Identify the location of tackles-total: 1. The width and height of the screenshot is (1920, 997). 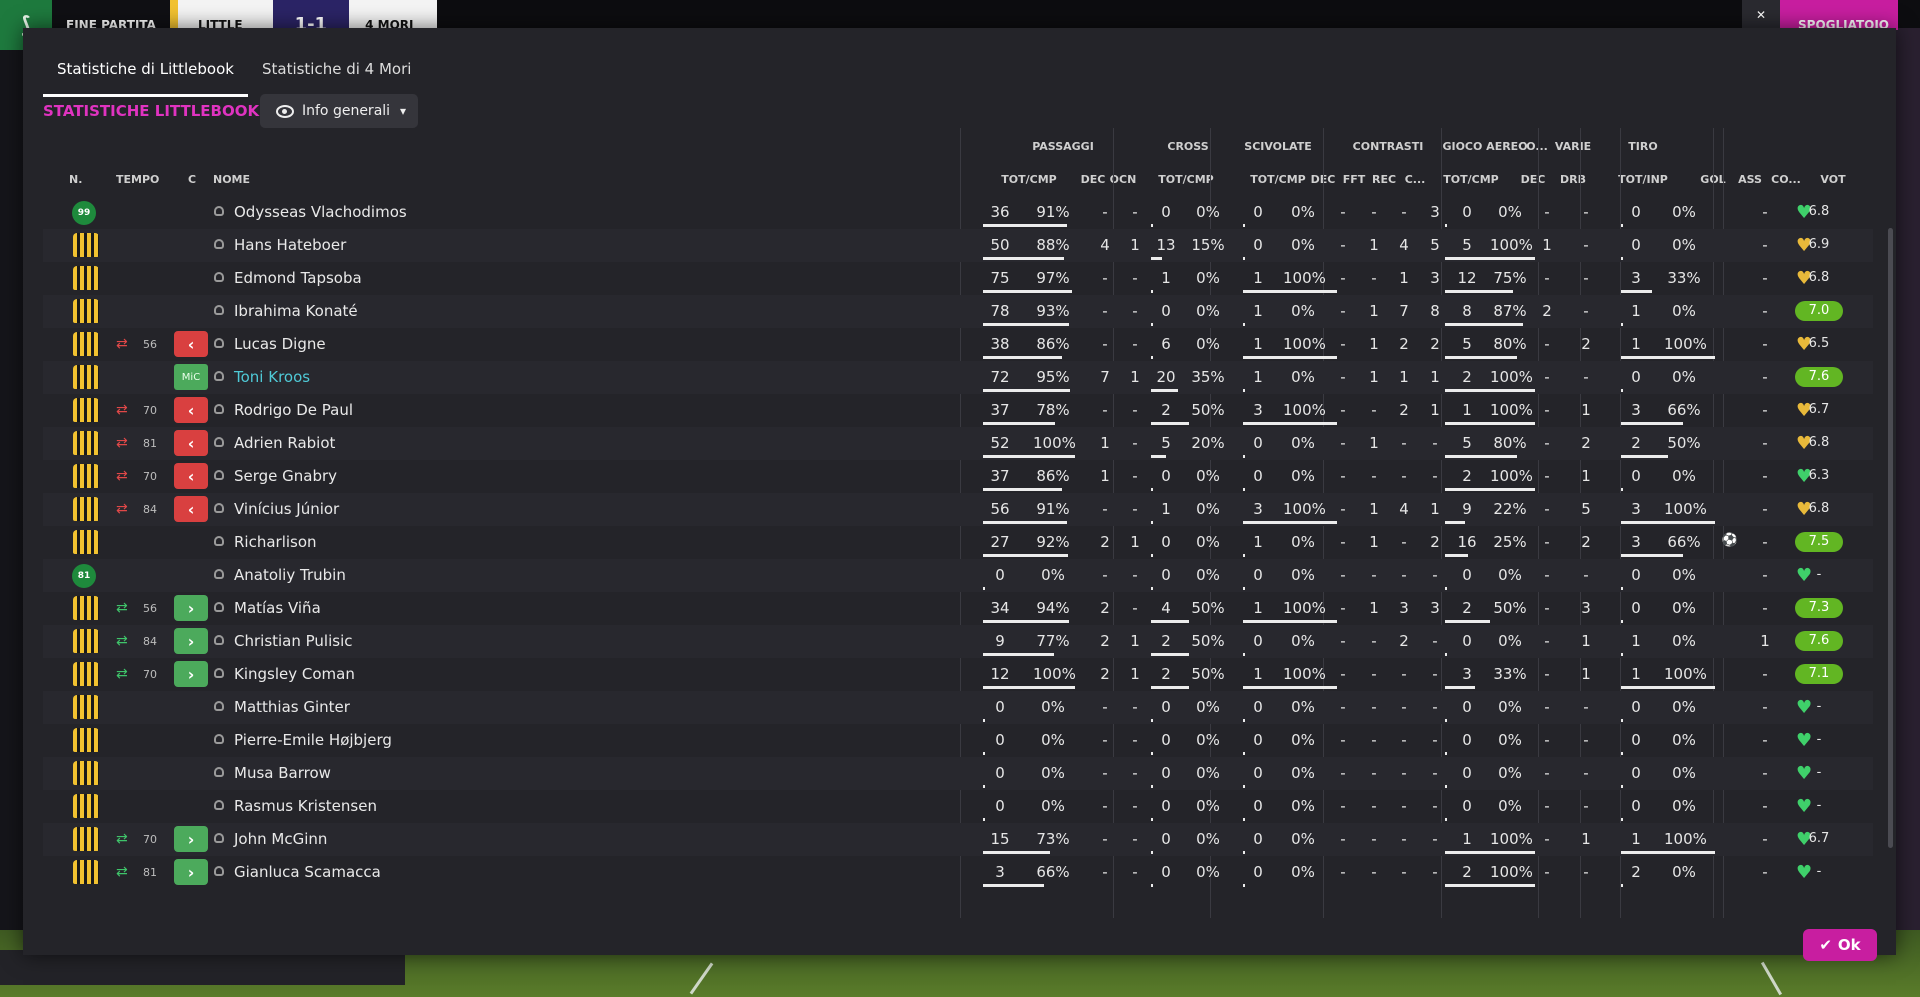
(1258, 278).